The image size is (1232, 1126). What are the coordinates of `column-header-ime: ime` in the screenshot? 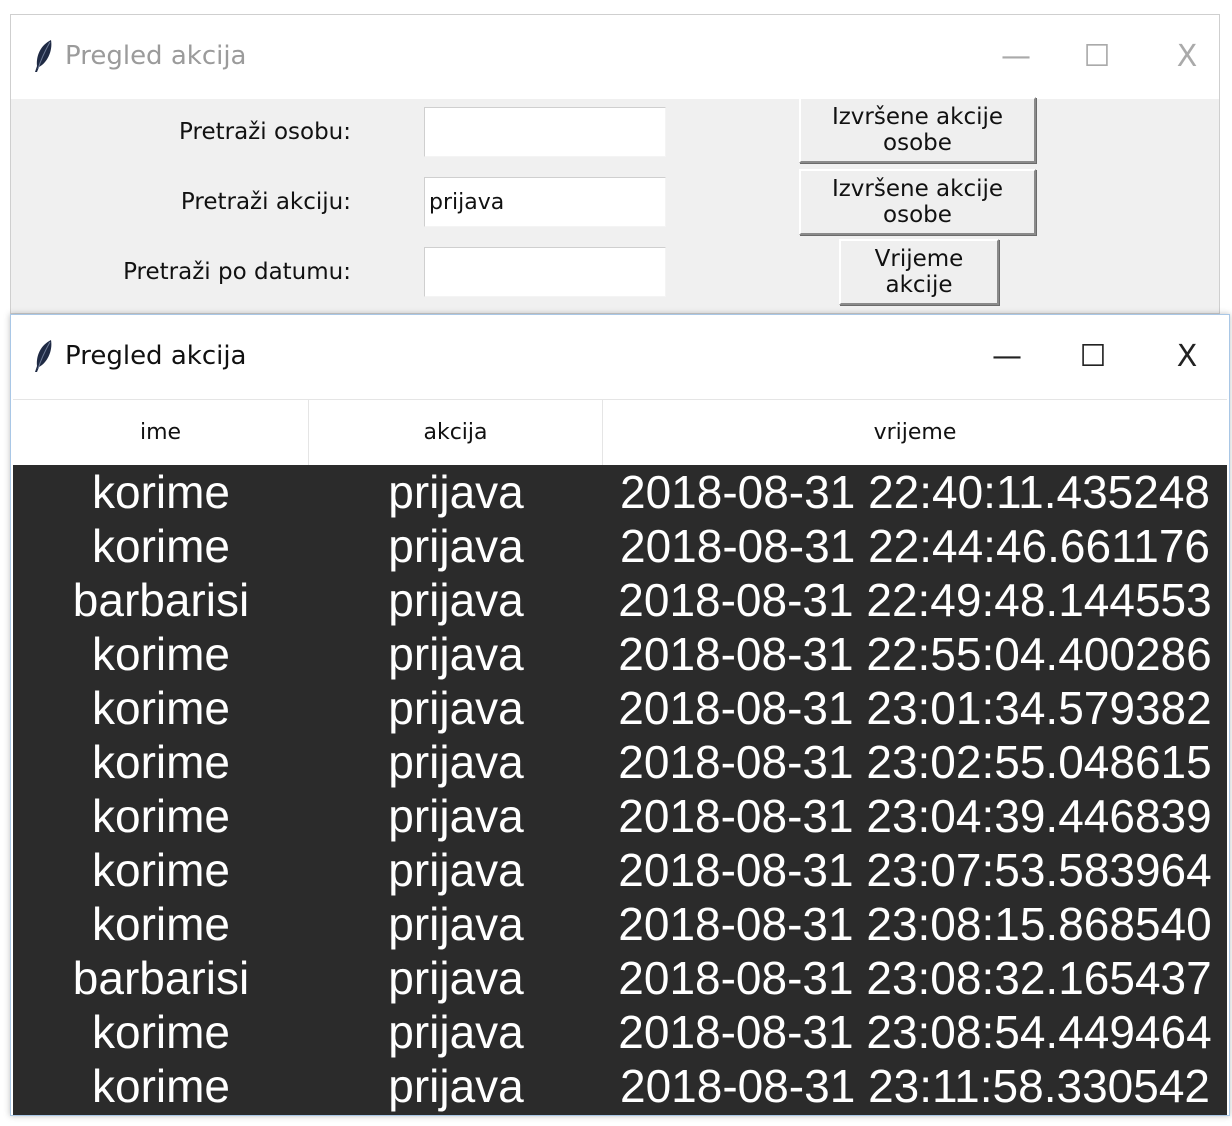 It's located at (161, 432).